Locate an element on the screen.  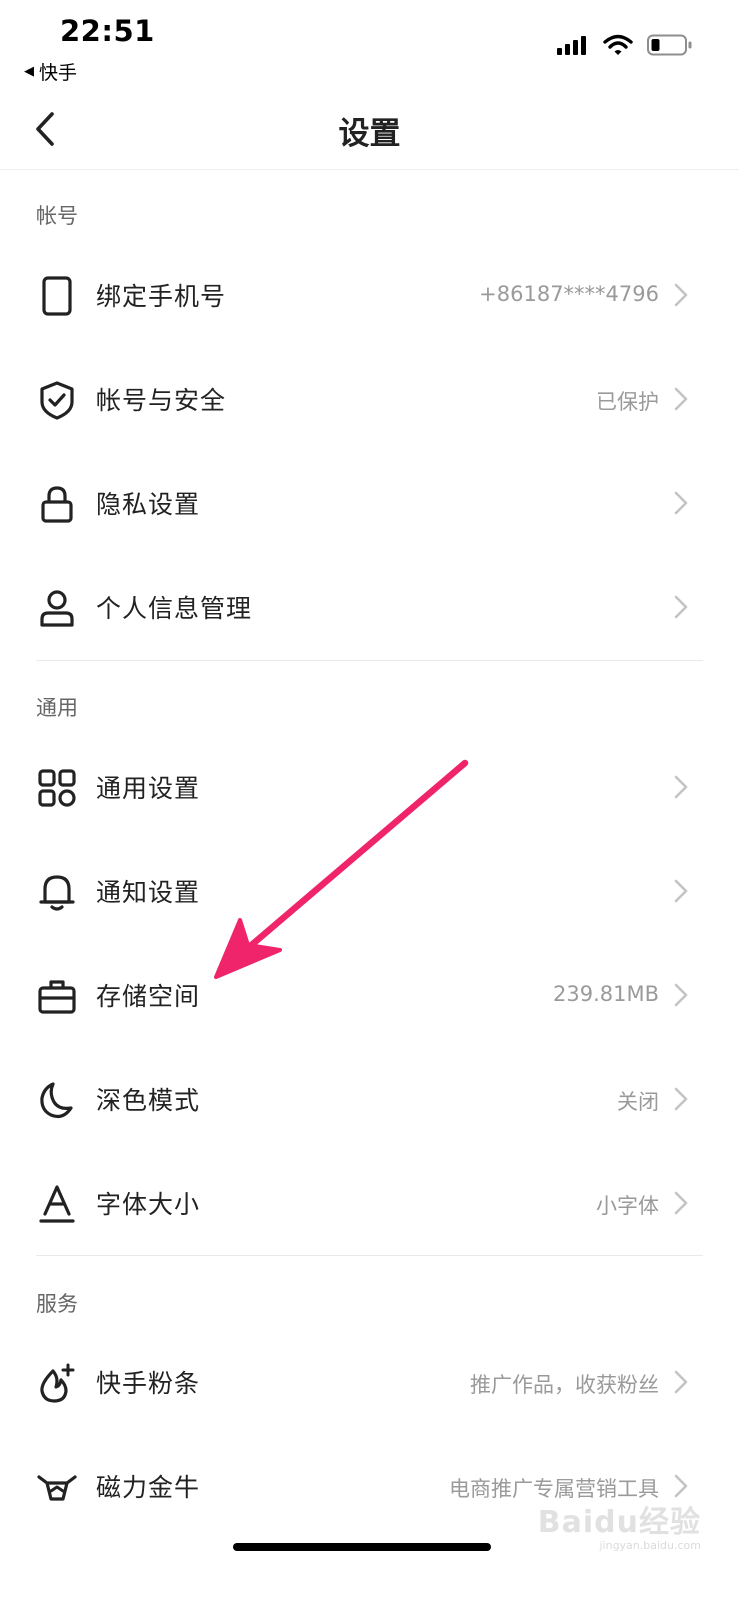
row-label: 快手粉条 is located at coordinates (148, 1383).